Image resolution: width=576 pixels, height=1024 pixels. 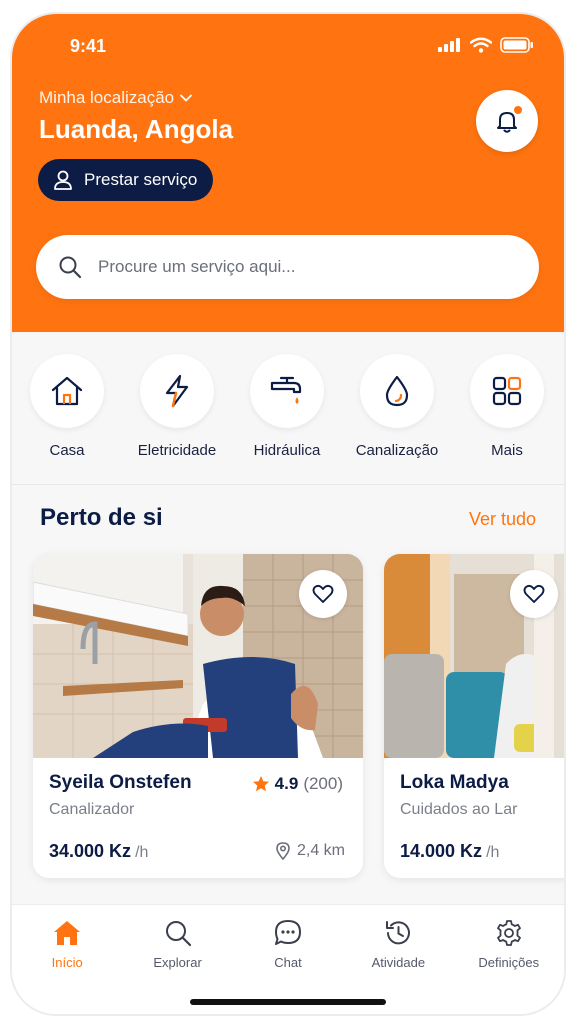 I want to click on category-label: Canalização, so click(x=397, y=450).